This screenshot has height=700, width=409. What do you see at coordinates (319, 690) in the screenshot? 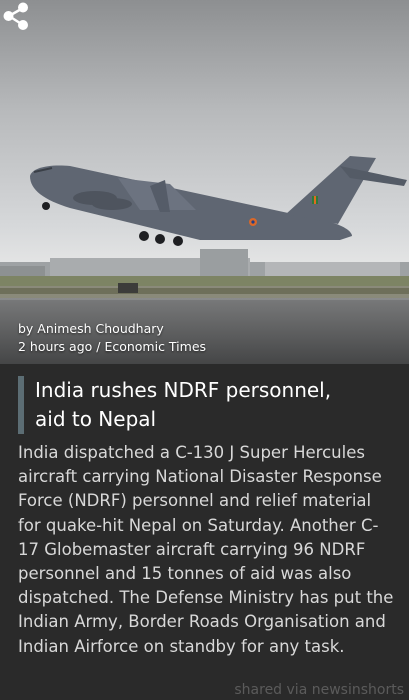
I see `shared-via-footer: shared via newsinshorts` at bounding box center [319, 690].